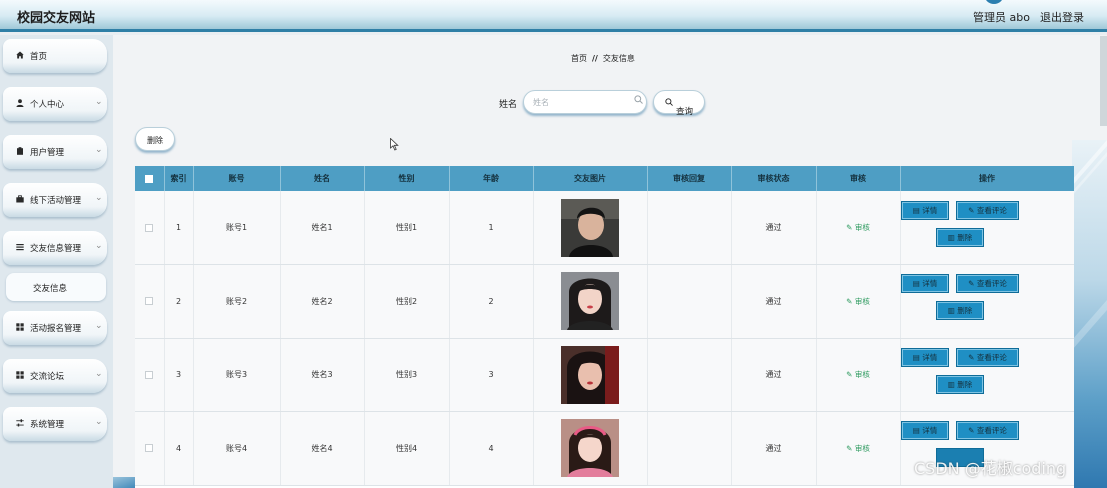 The width and height of the screenshot is (1107, 488). What do you see at coordinates (20, 199) in the screenshot?
I see `briefcase-icon` at bounding box center [20, 199].